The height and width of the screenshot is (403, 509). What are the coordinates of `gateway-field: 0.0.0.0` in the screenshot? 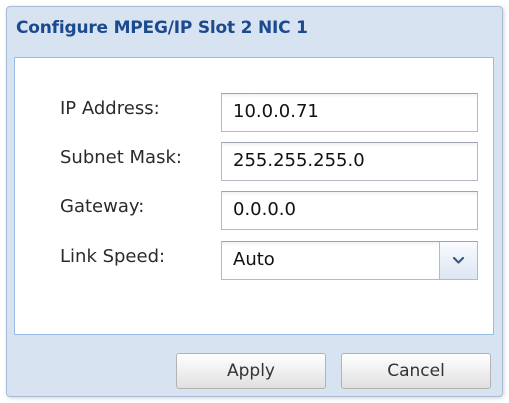 It's located at (349, 210).